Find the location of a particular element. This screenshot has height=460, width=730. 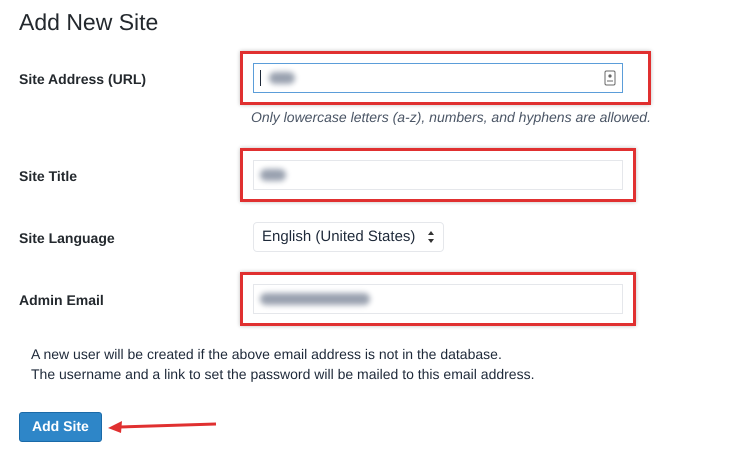

notice-text: The username and a link to set the password will be mailed to this email address. is located at coordinates (283, 374).